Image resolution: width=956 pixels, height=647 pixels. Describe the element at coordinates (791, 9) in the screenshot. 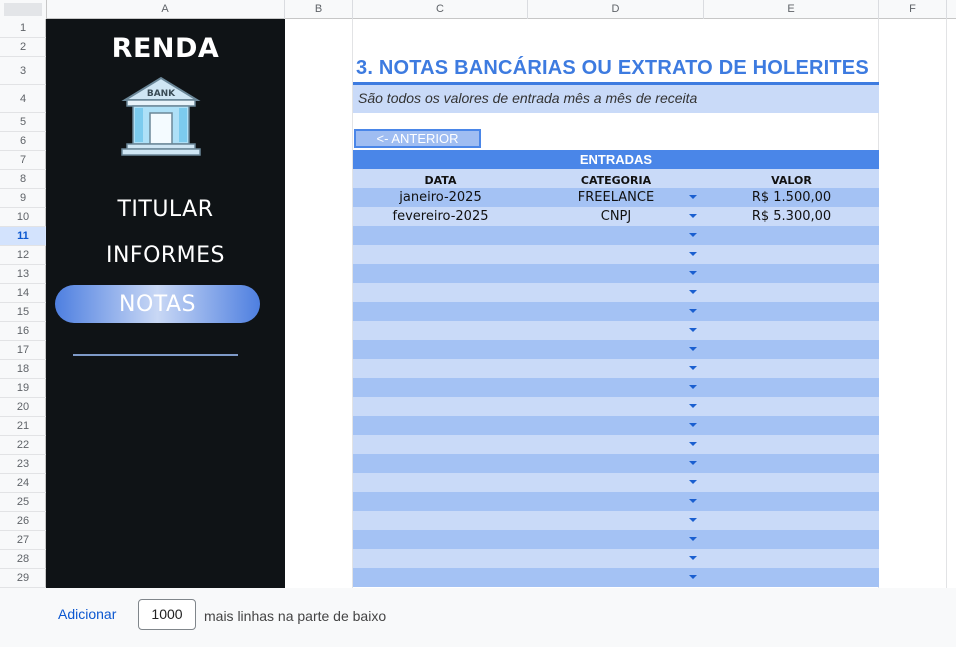

I see `column-header-e: E` at that location.